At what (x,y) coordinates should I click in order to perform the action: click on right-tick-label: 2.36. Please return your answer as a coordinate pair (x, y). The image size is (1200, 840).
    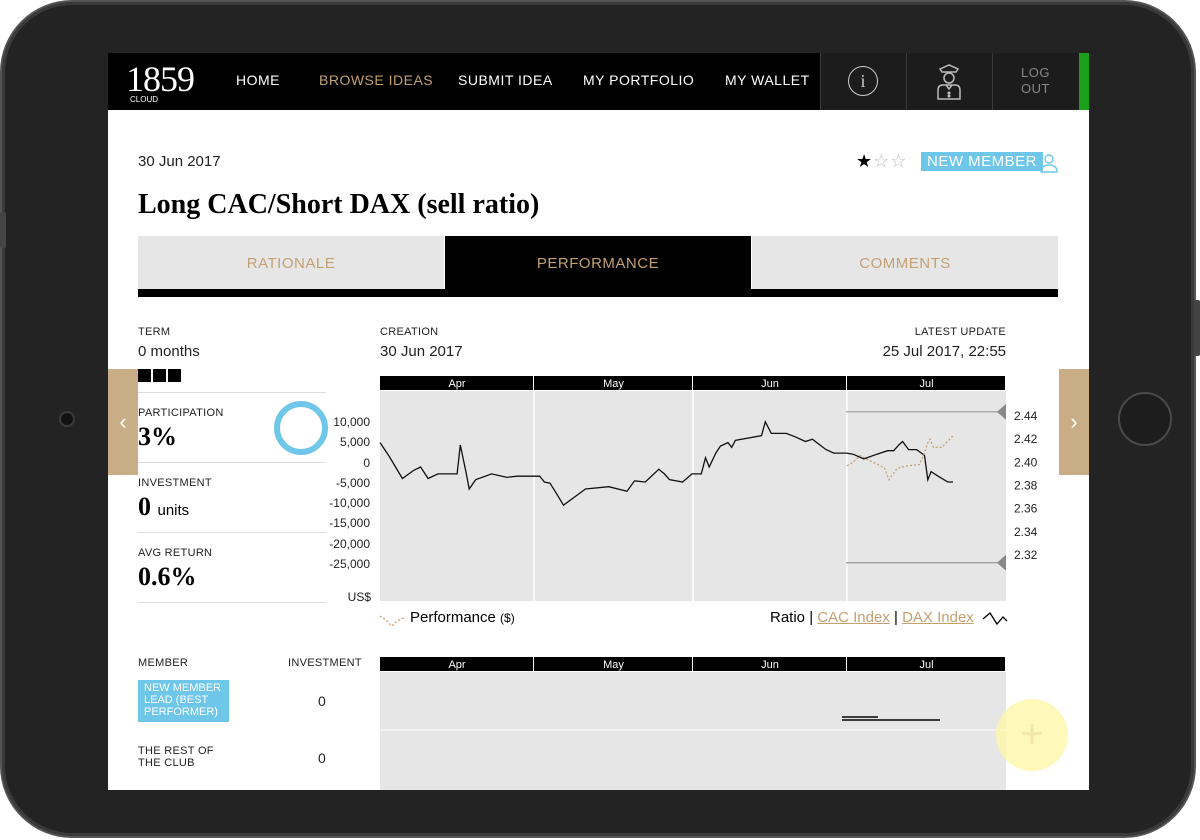
    Looking at the image, I should click on (1026, 509).